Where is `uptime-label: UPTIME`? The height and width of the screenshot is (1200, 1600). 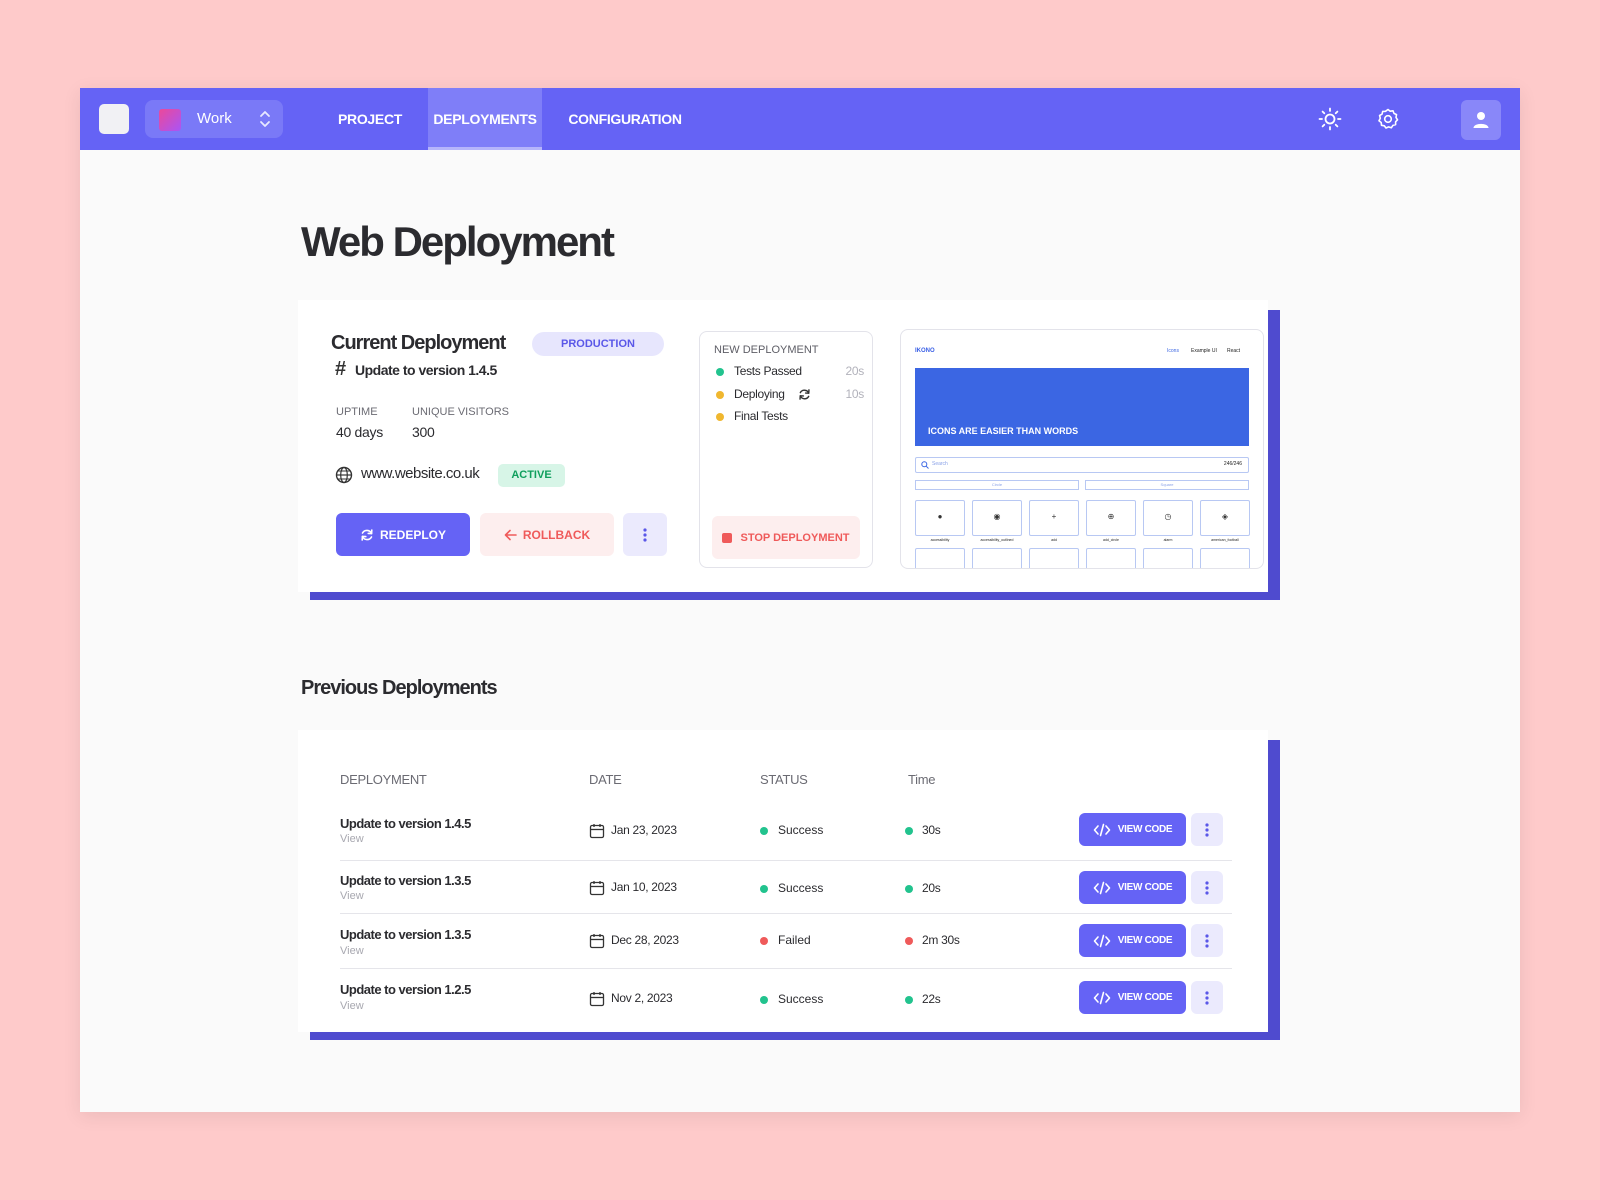
uptime-label: UPTIME is located at coordinates (357, 412).